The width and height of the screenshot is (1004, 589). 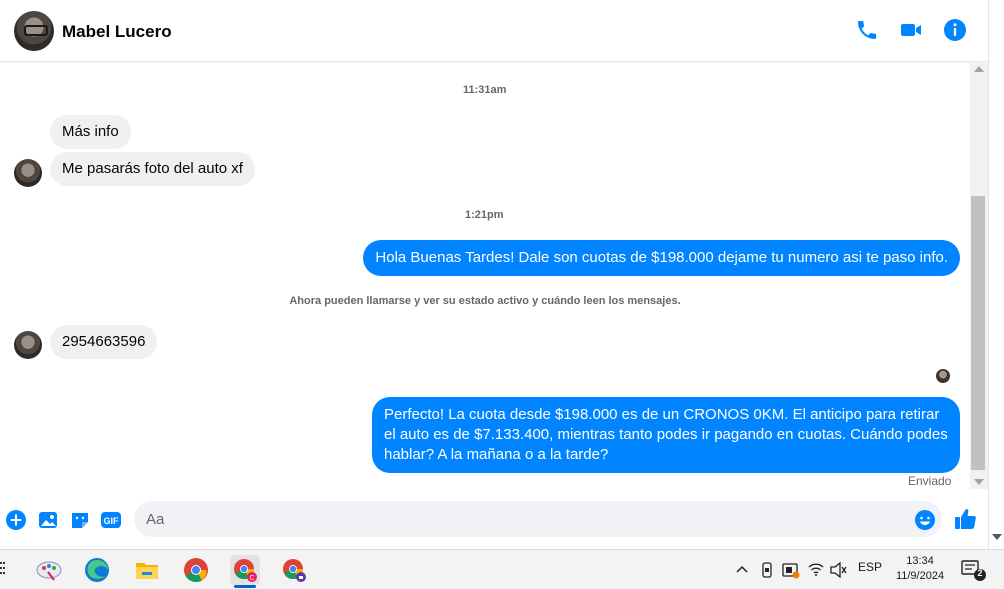 I want to click on contact-name: Mabel Lucero, so click(x=117, y=32).